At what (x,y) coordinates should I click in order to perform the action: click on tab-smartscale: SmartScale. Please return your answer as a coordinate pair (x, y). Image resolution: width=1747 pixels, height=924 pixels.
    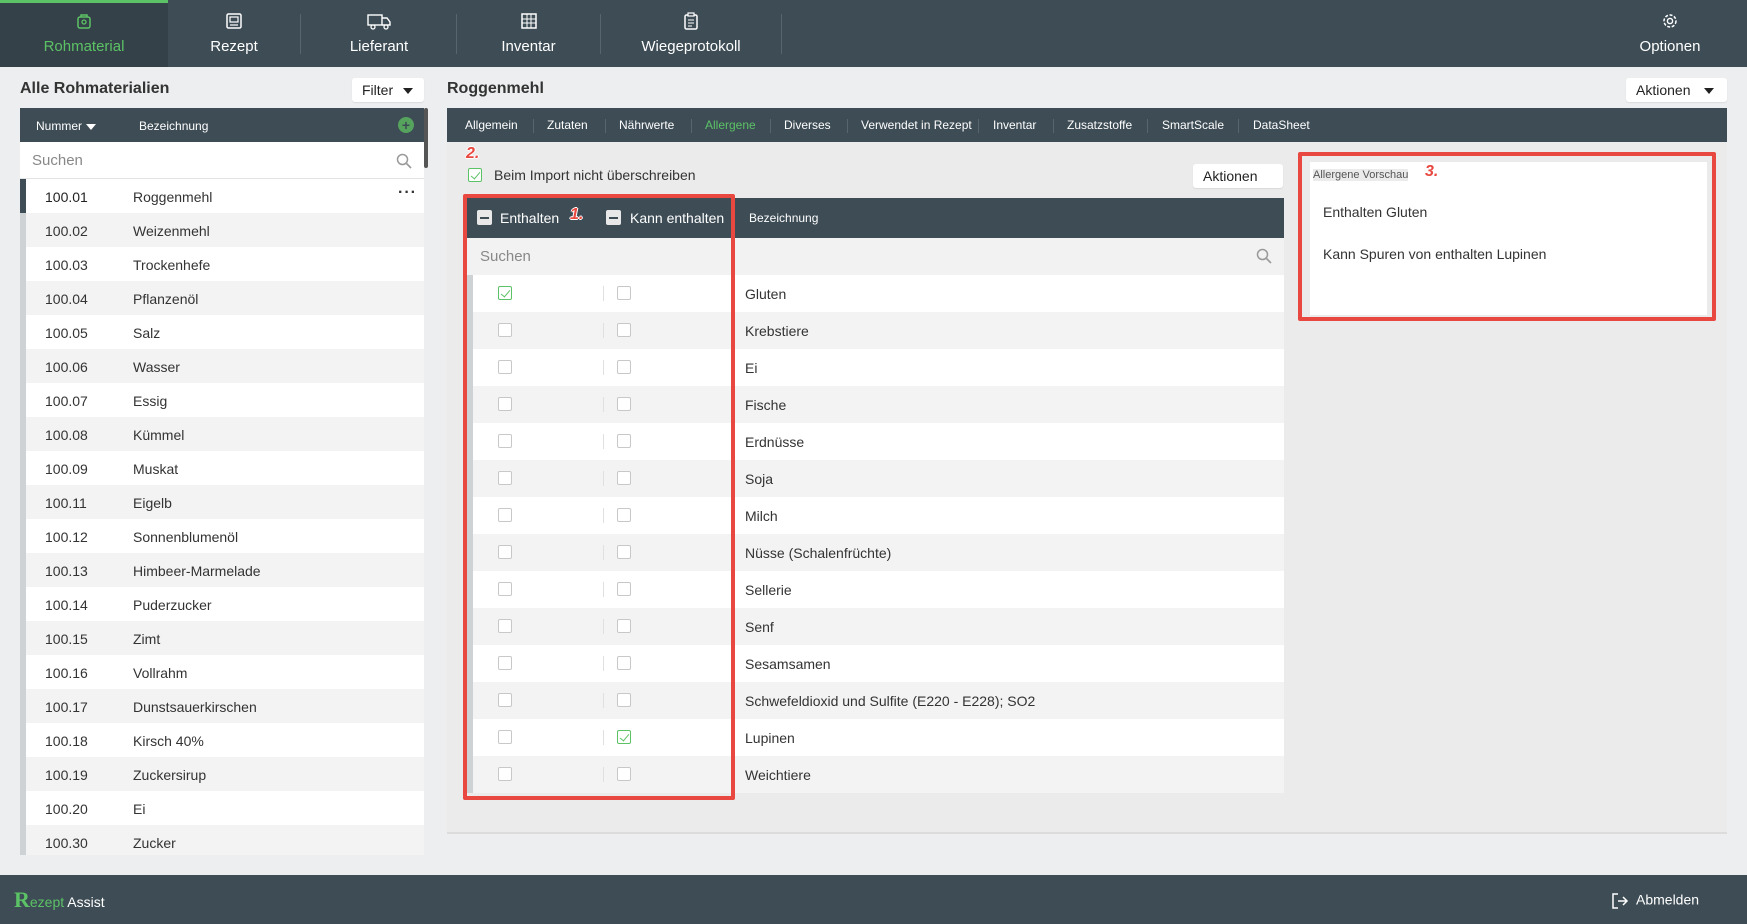
    Looking at the image, I should click on (1193, 125).